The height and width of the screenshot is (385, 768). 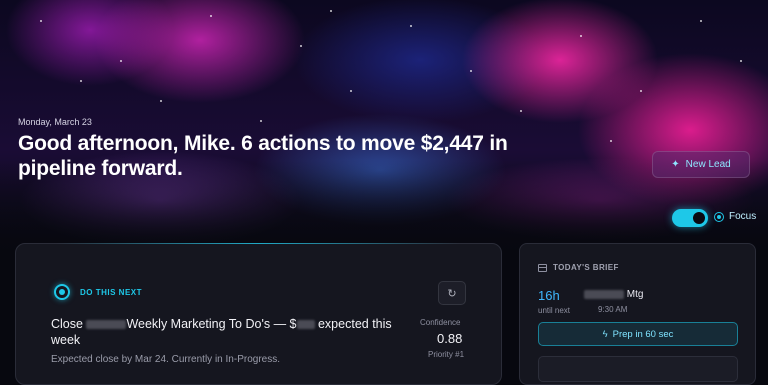 What do you see at coordinates (305, 325) in the screenshot?
I see `redacted-amount` at bounding box center [305, 325].